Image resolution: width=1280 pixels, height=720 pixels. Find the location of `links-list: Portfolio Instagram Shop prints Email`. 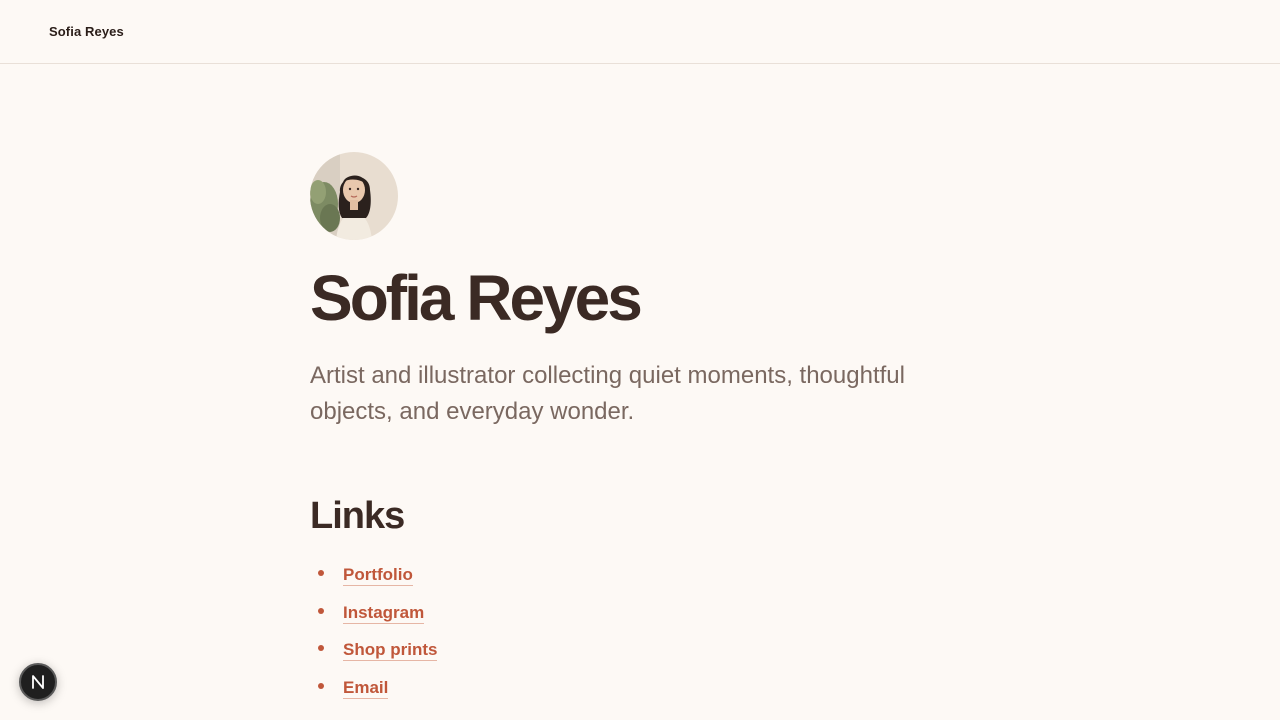

links-list: Portfolio Instagram Shop prints Email is located at coordinates (630, 639).